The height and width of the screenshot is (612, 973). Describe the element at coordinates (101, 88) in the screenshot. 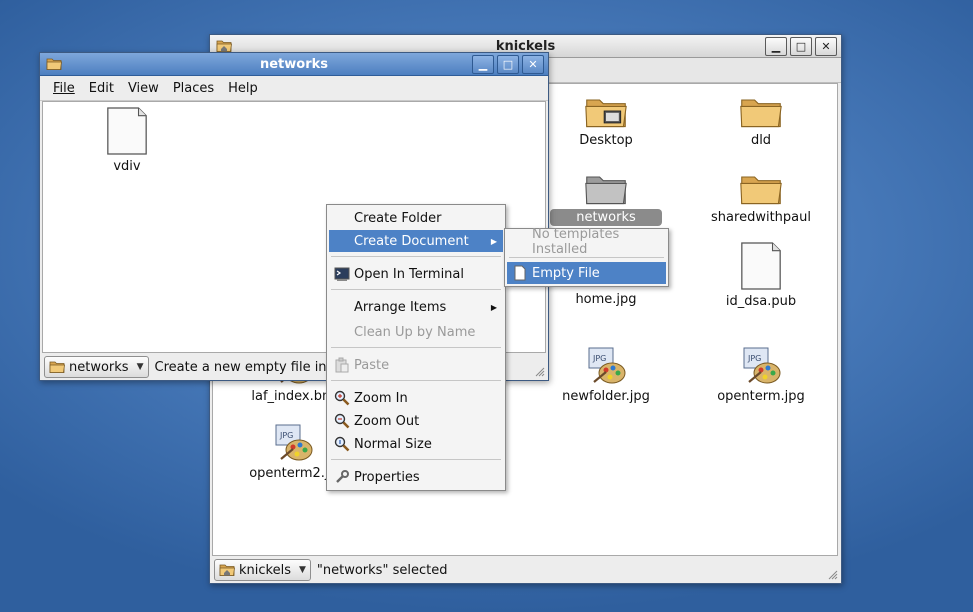

I see `menu-edit: Edit` at that location.